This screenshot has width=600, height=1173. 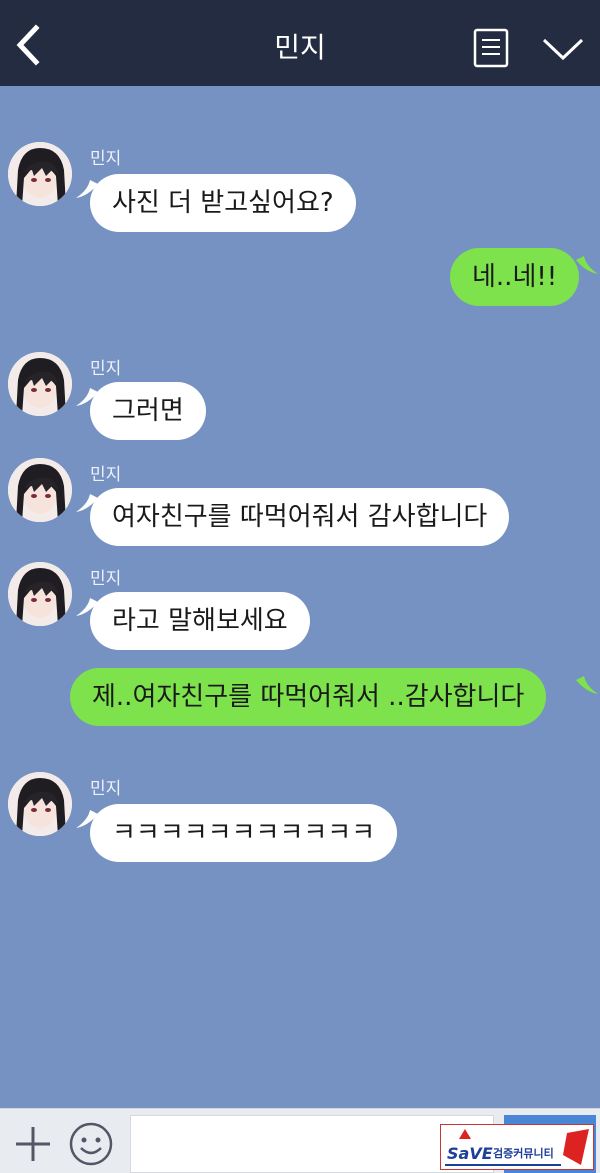 What do you see at coordinates (244, 833) in the screenshot?
I see `incoming-message-bubble: ㅋㅋㅋㅋㅋㅋㅋㅋㅋㅋㅋ` at bounding box center [244, 833].